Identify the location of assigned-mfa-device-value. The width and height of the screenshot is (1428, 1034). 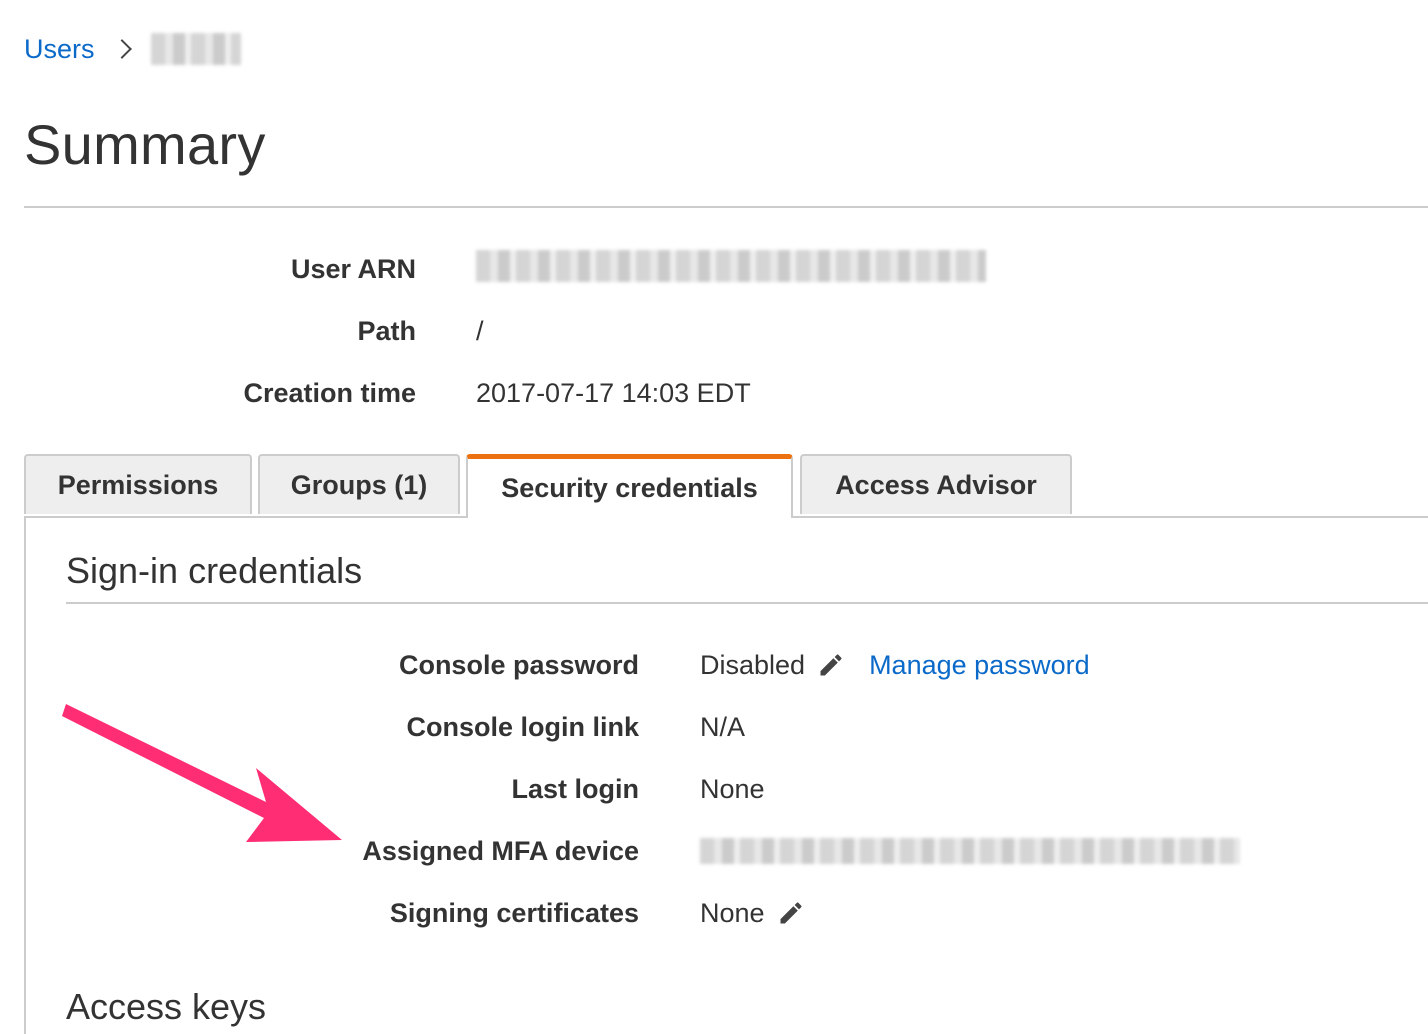
(970, 851).